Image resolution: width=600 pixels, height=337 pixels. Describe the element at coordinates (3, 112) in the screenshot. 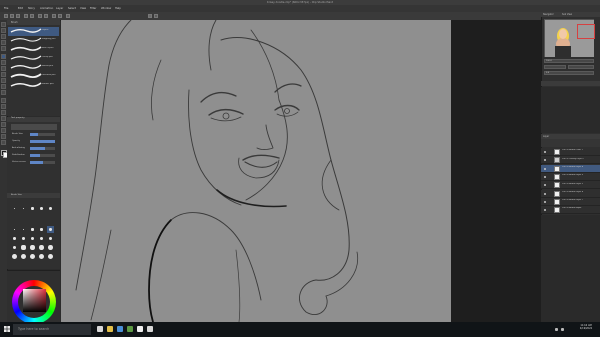

I see `figure-tool-icon` at that location.